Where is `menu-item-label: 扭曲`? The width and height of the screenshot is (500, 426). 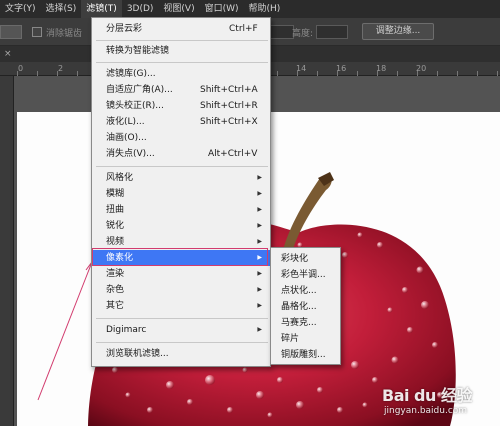
menu-item-label: 扭曲 is located at coordinates (115, 210).